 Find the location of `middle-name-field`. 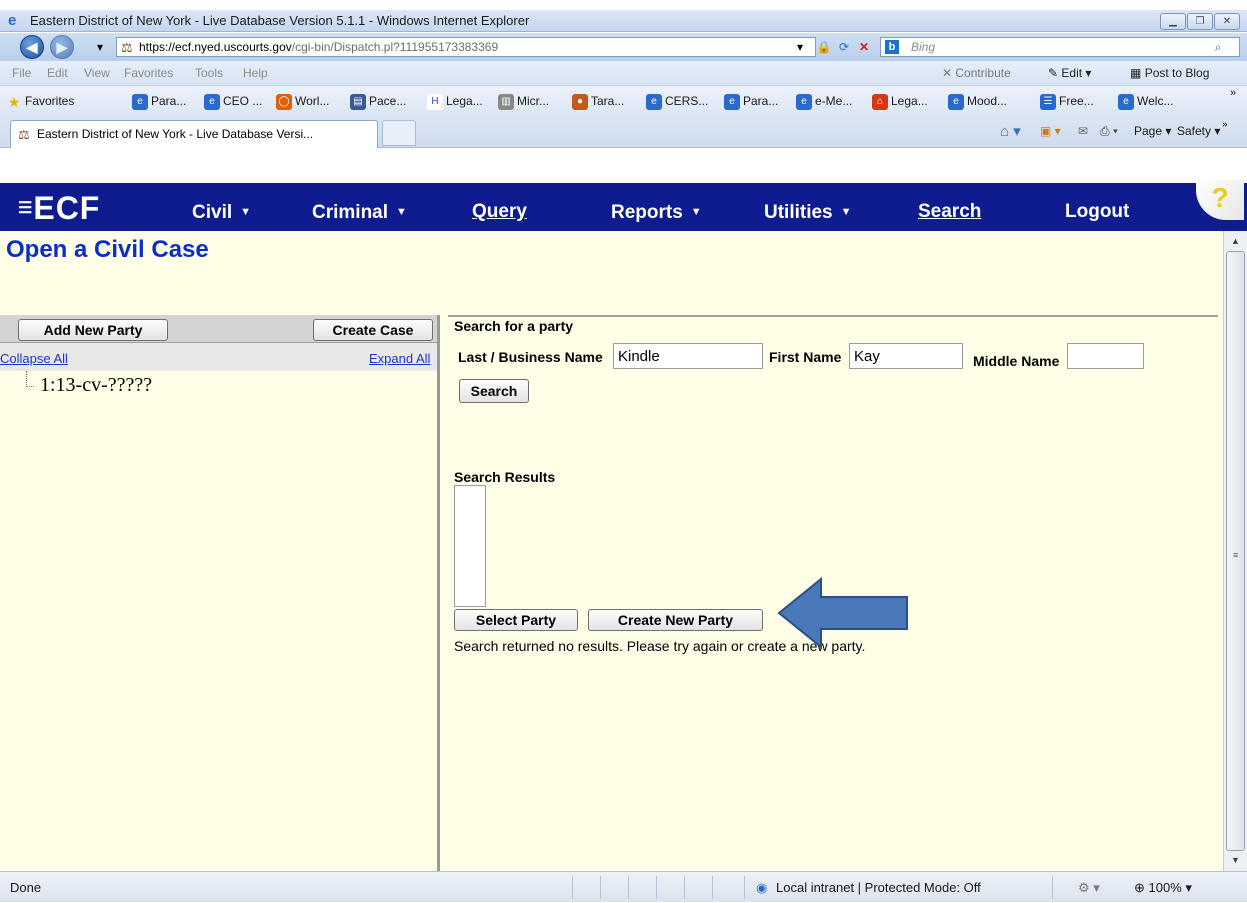

middle-name-field is located at coordinates (1105, 356).